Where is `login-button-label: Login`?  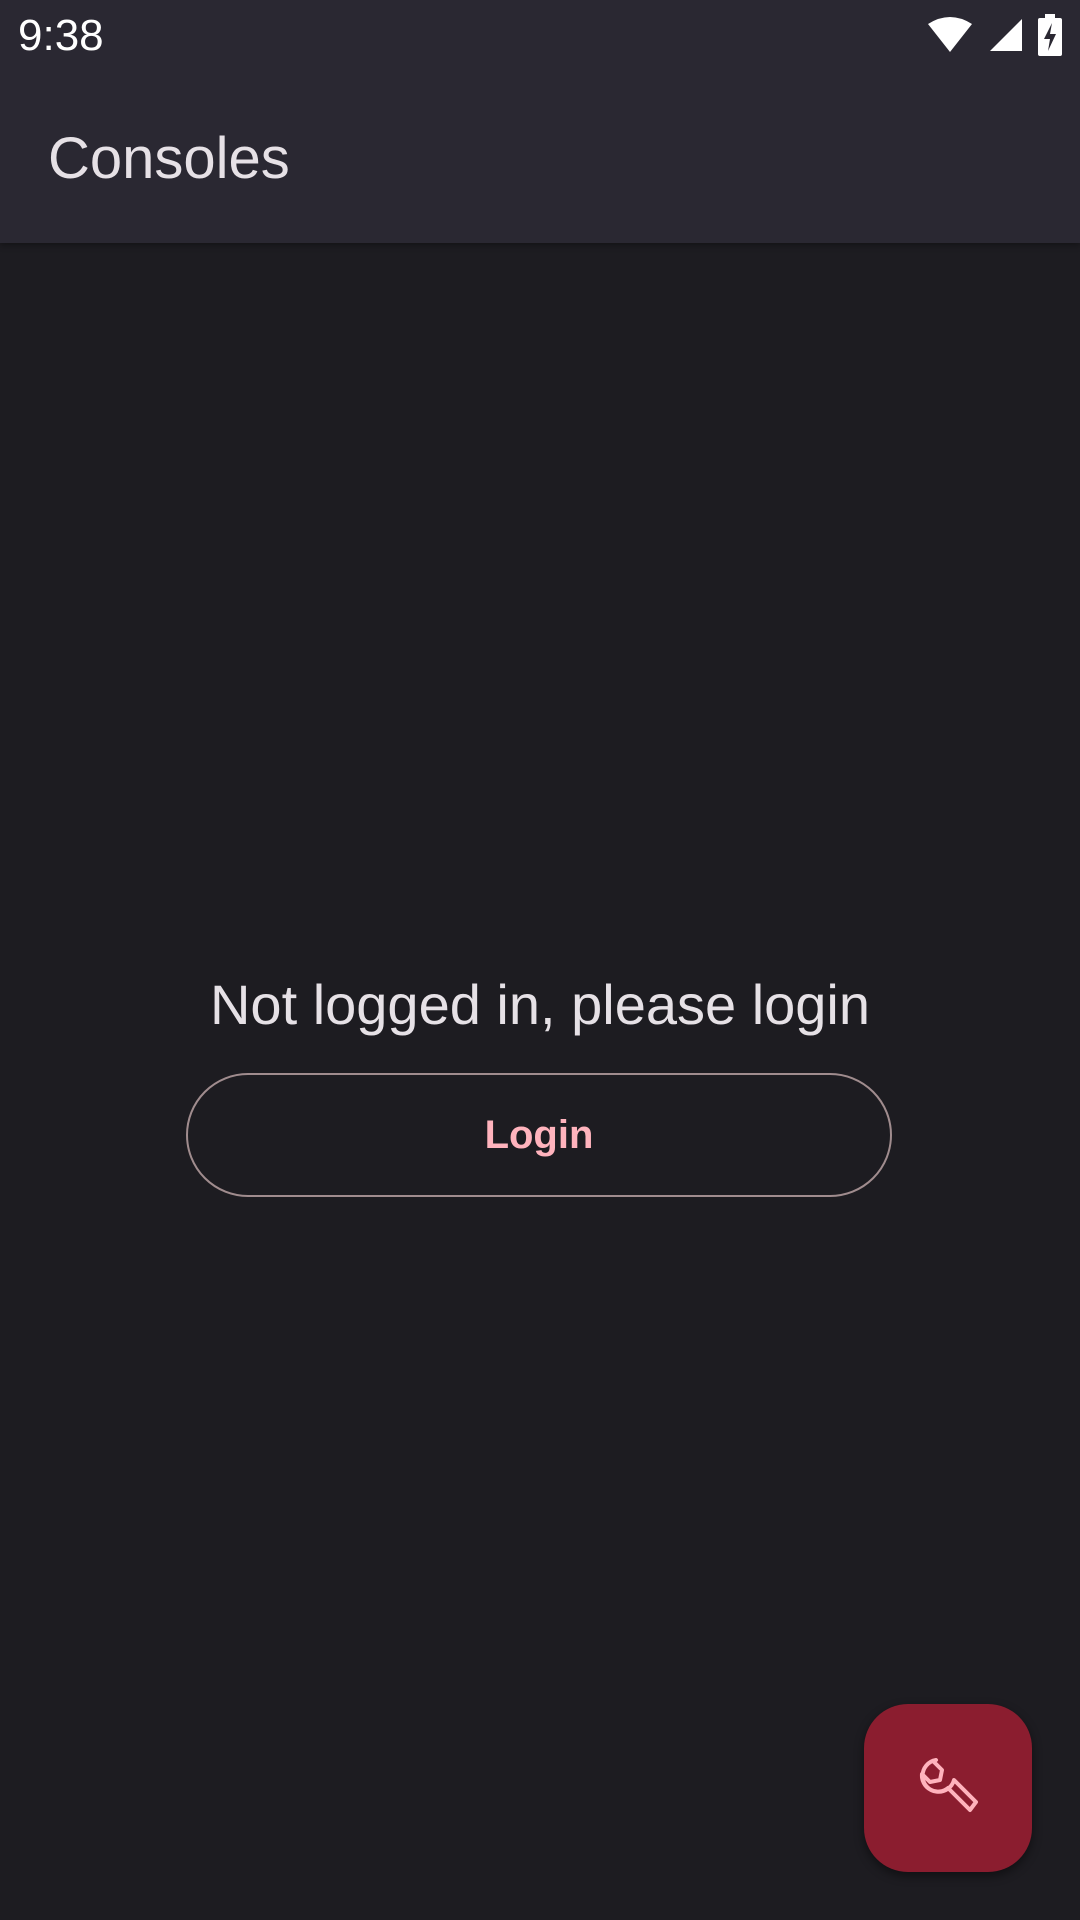
login-button-label: Login is located at coordinates (539, 1134).